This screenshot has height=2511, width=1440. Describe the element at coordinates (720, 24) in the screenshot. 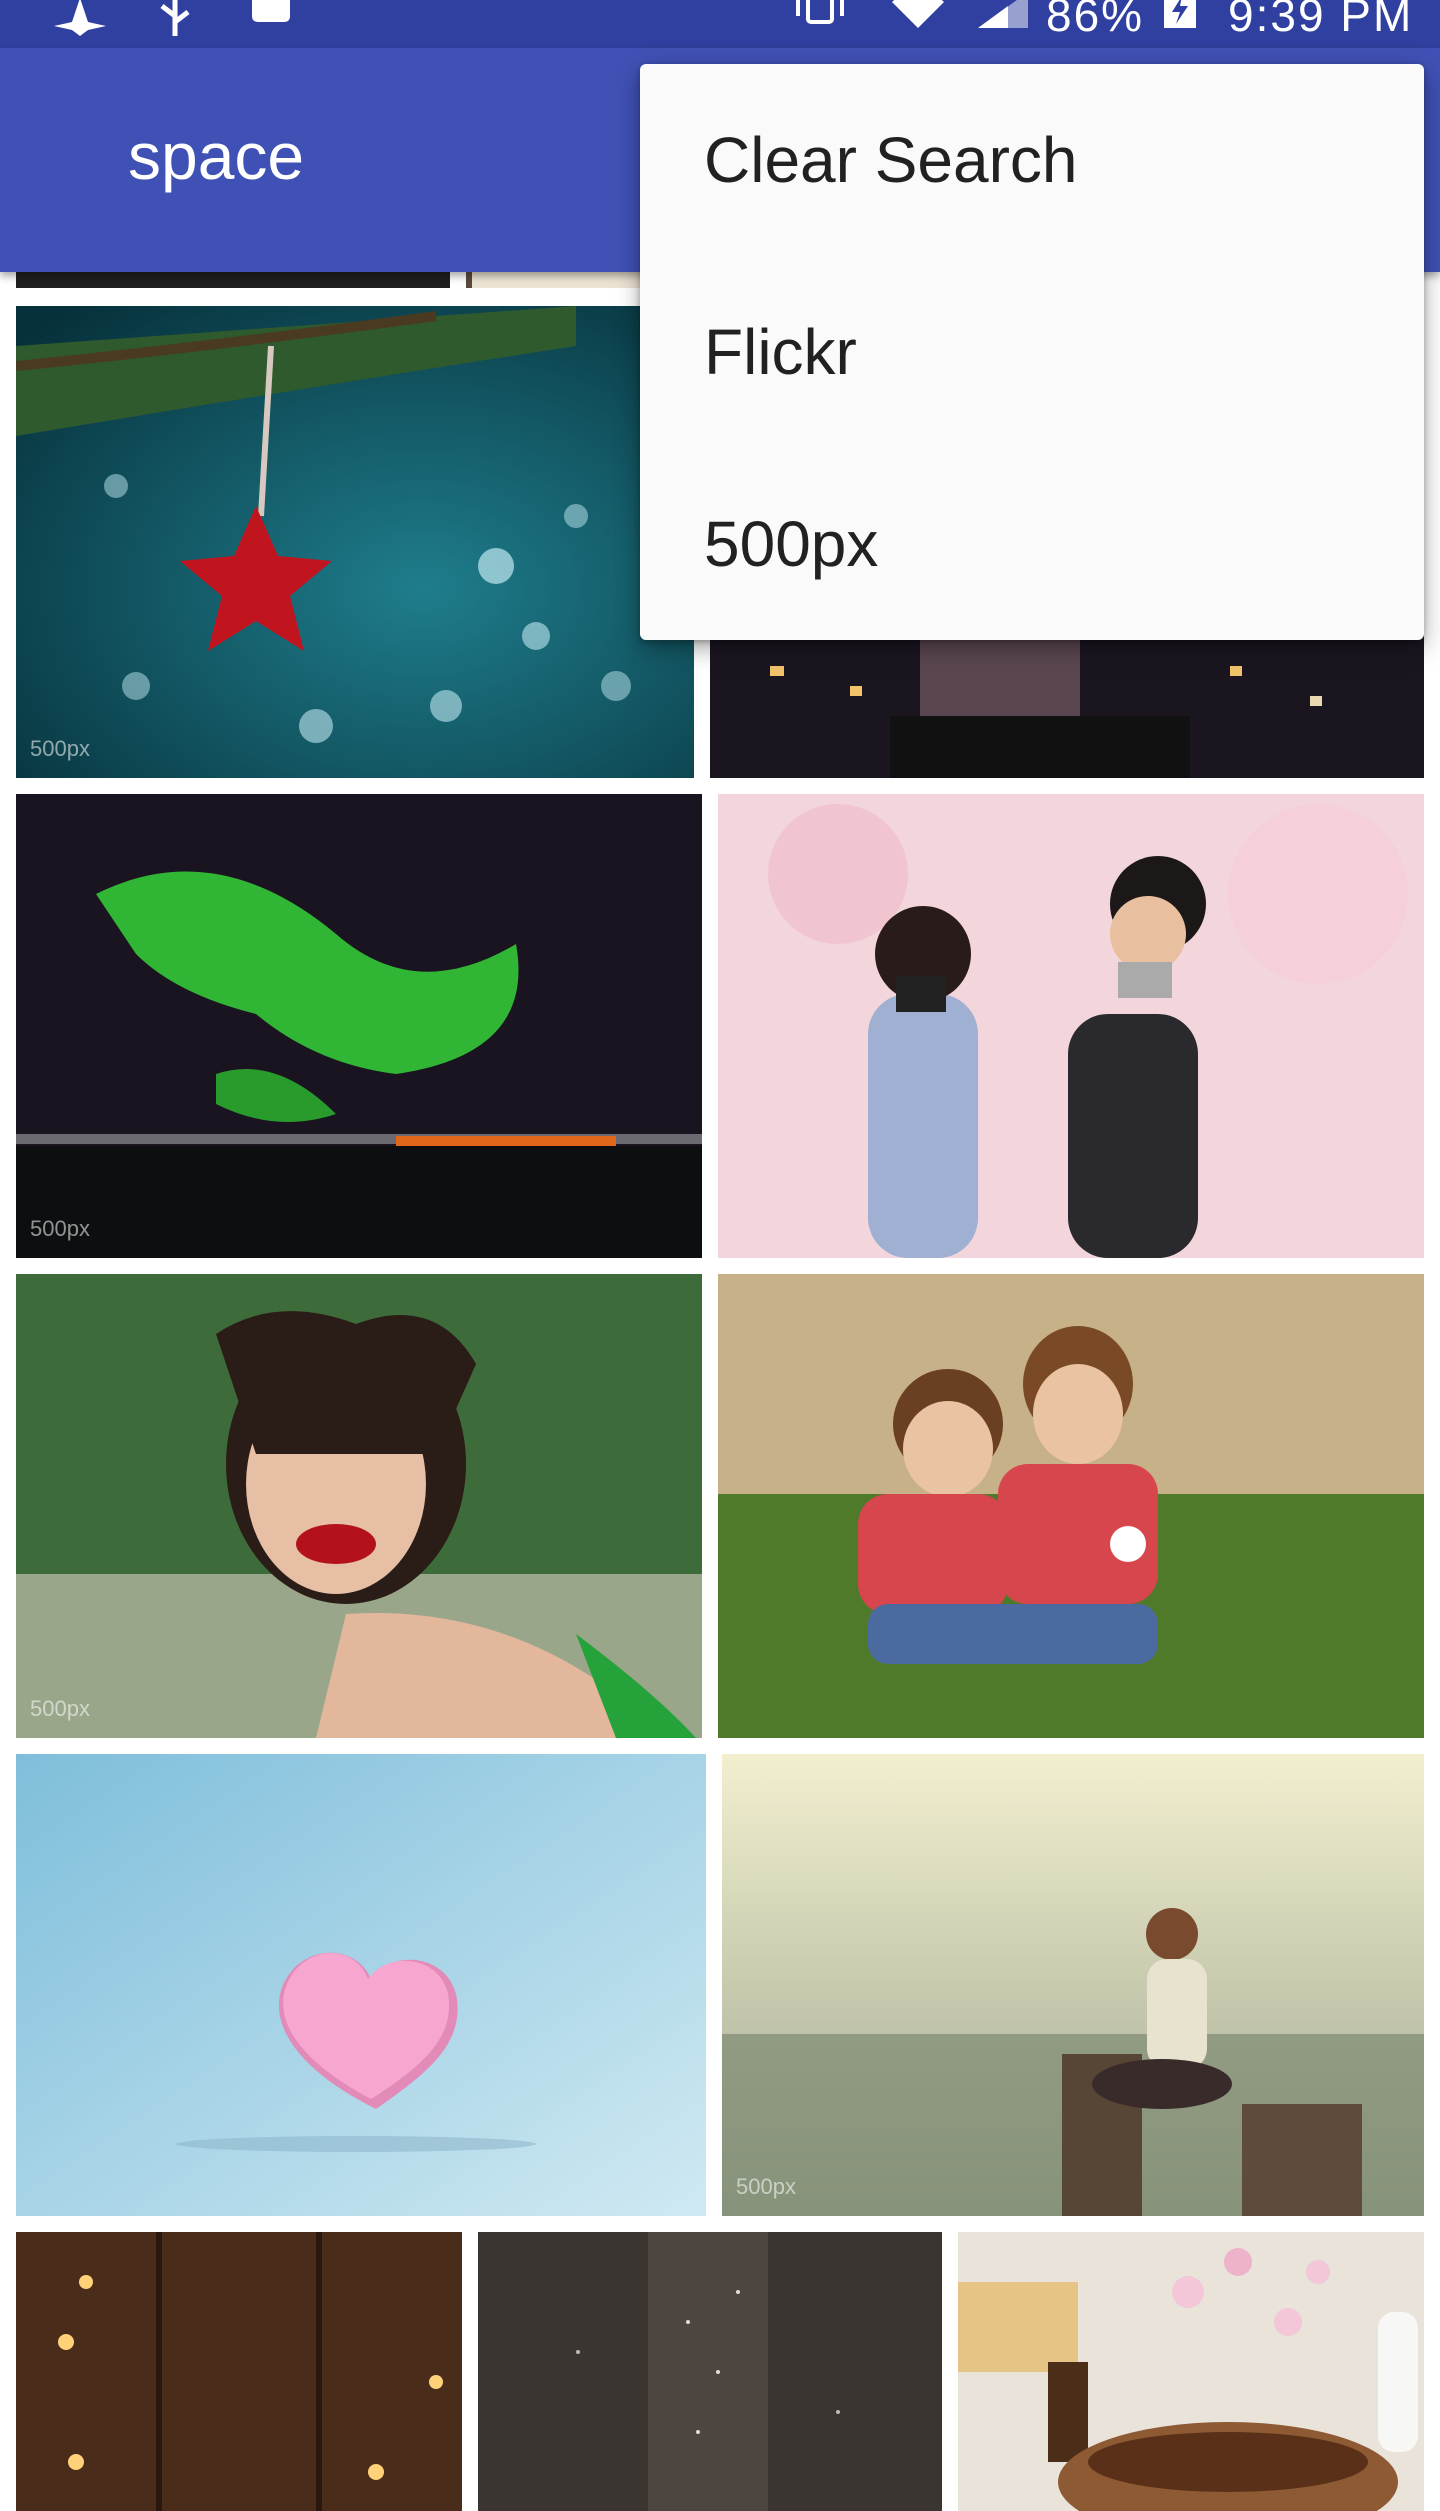

I see `status-bar: 86% 9:39 PM` at that location.